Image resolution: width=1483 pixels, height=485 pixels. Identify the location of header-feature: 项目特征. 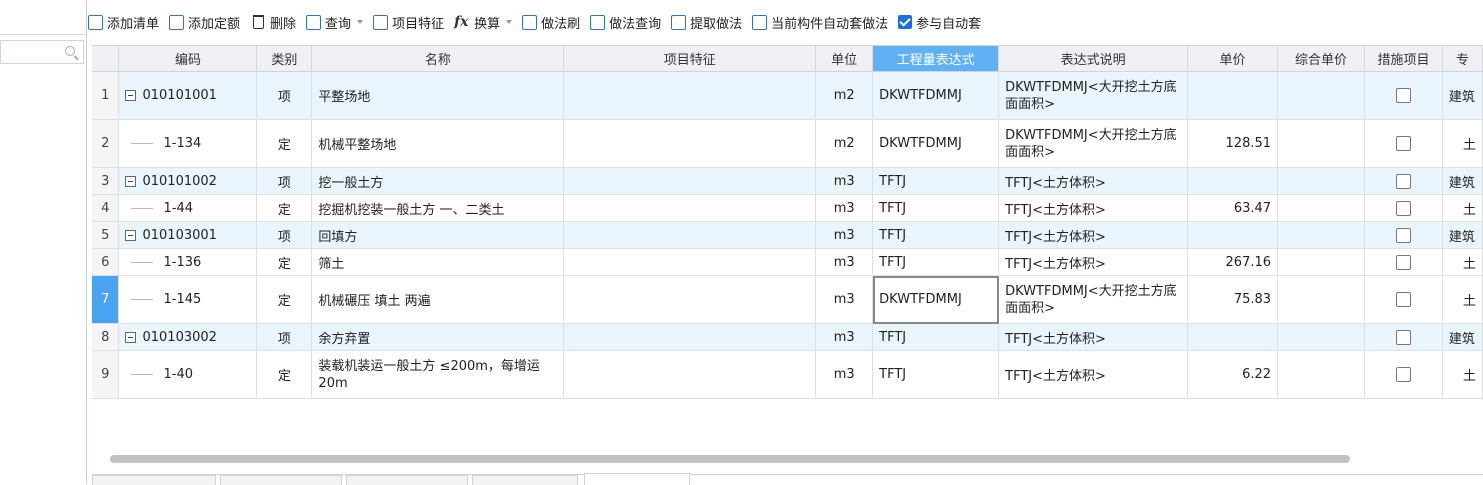
(690, 59).